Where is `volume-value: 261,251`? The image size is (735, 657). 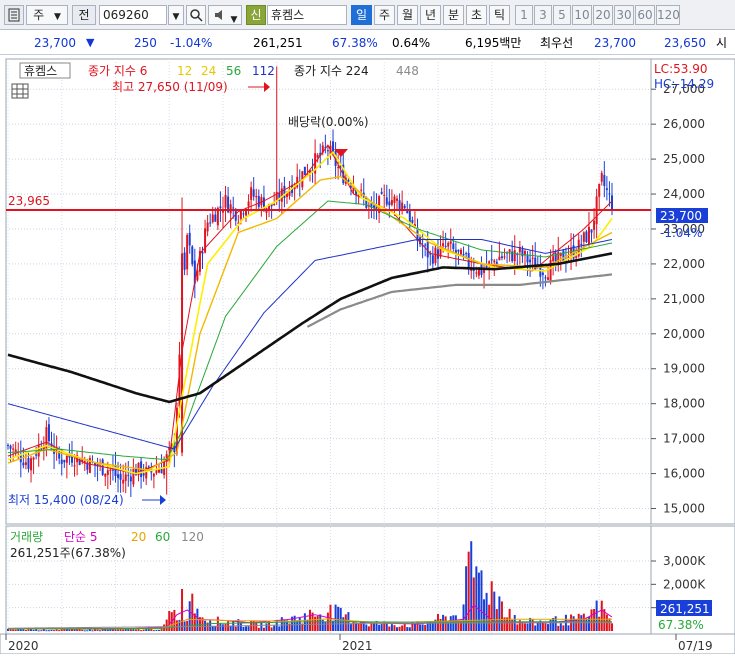 volume-value: 261,251 is located at coordinates (278, 43).